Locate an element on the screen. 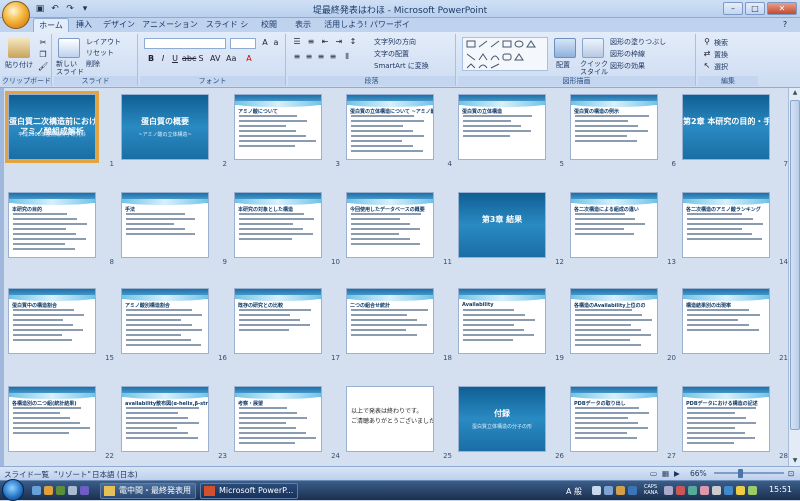  delete-button: 削除 is located at coordinates (93, 64).